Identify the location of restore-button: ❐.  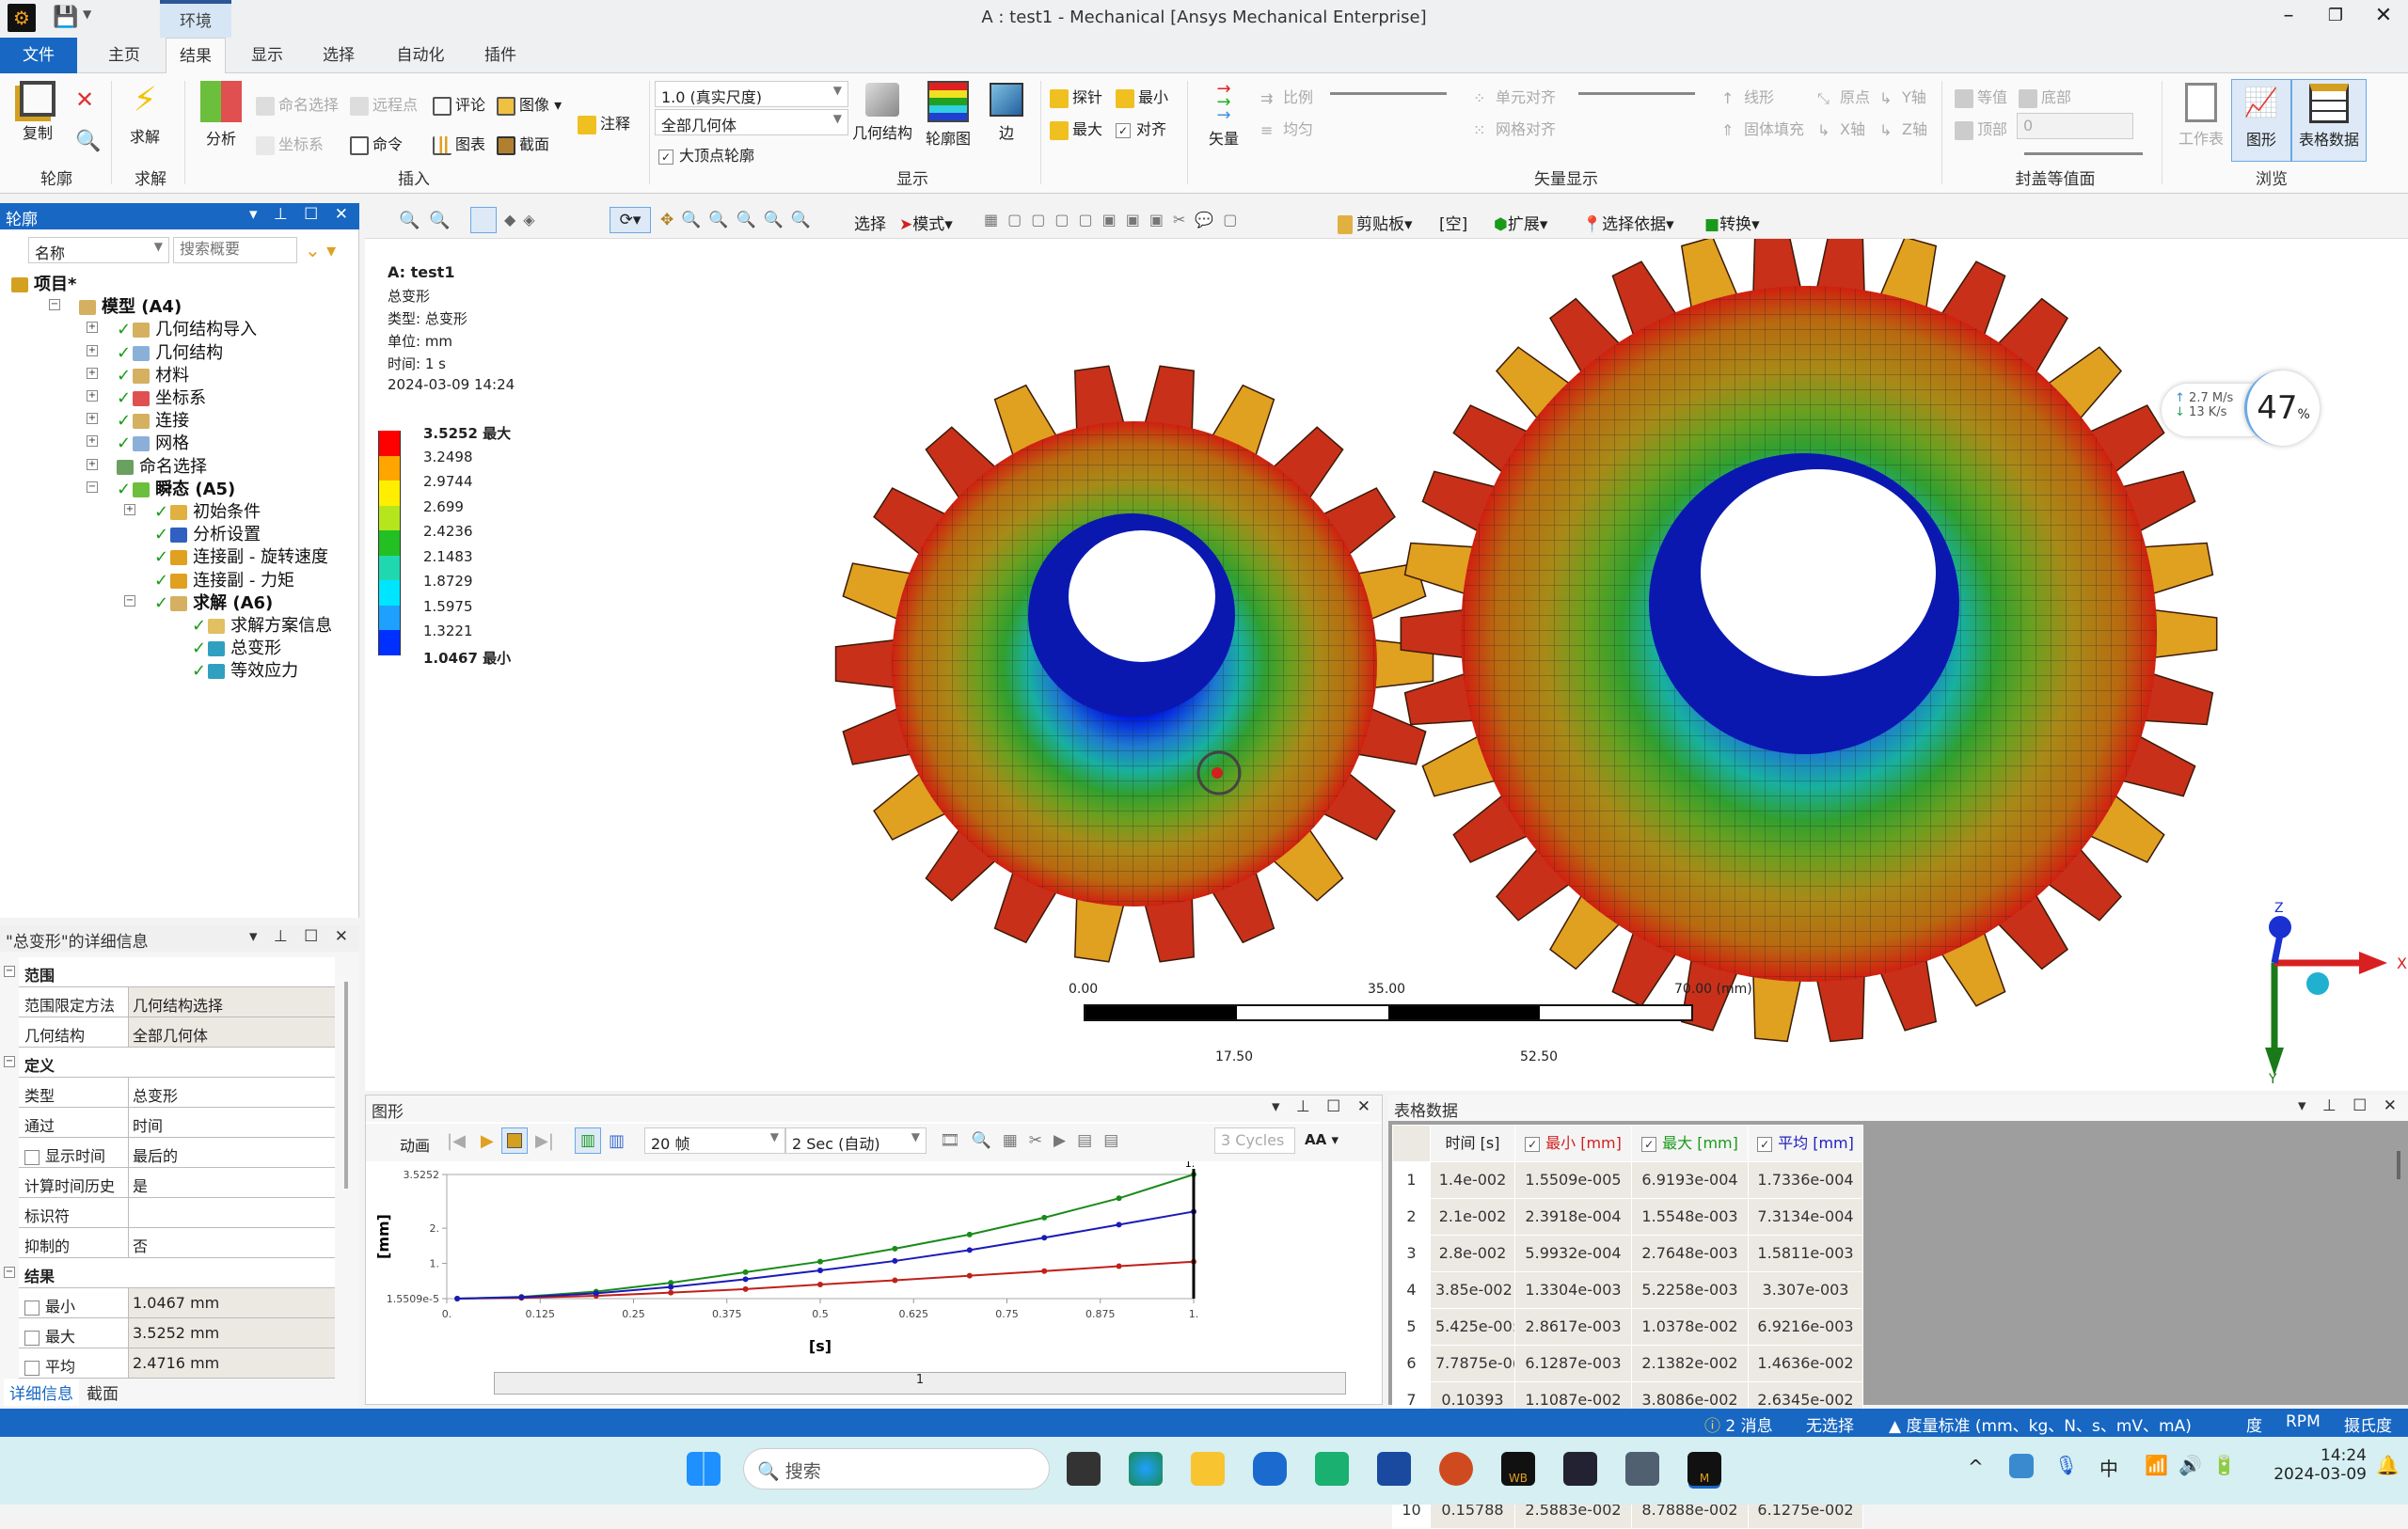
(2336, 16).